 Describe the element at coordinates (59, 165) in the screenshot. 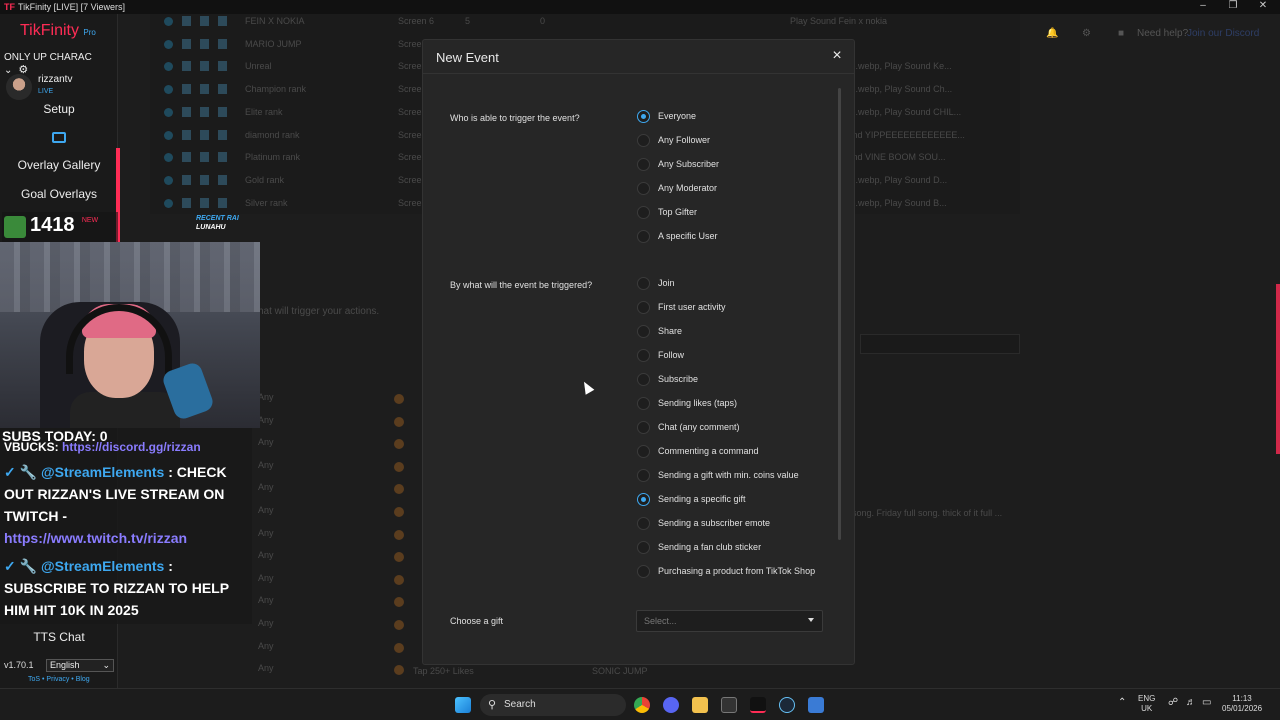

I see `sidebar-item-overlay-gallery: Overlay Gallery` at that location.